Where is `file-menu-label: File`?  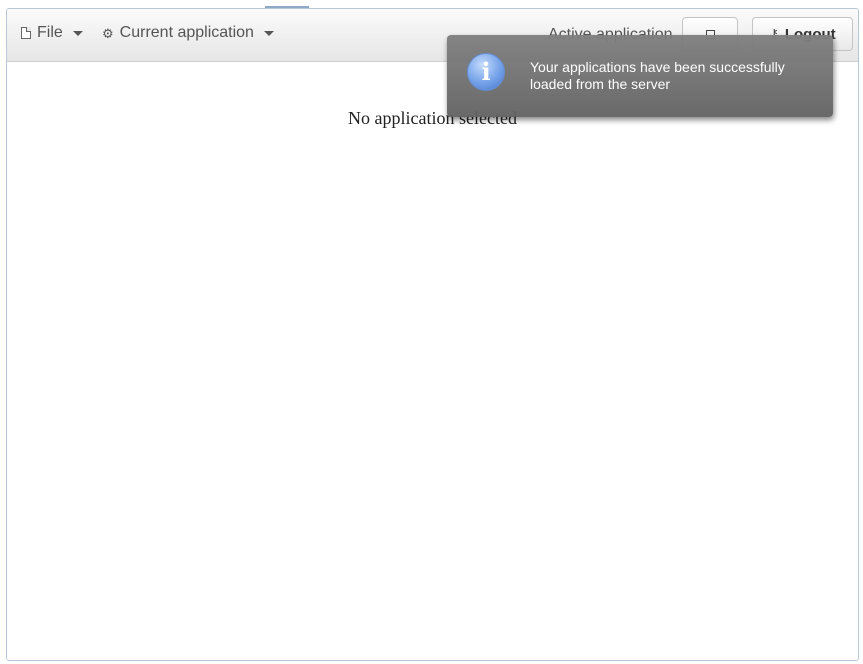
file-menu-label: File is located at coordinates (50, 32).